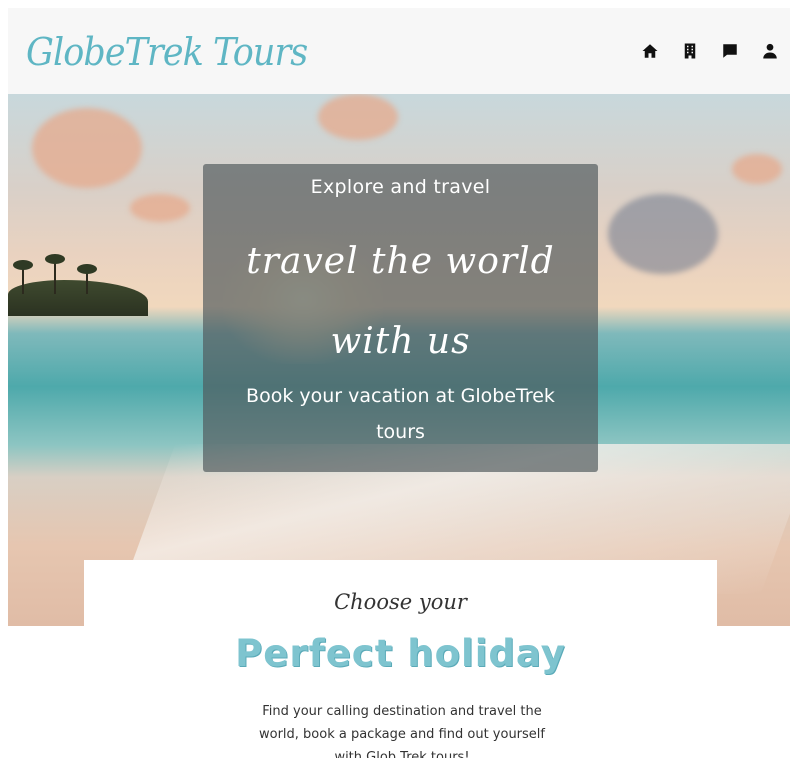 This screenshot has width=798, height=758. What do you see at coordinates (400, 301) in the screenshot?
I see `hero-headline: travel the world with us` at bounding box center [400, 301].